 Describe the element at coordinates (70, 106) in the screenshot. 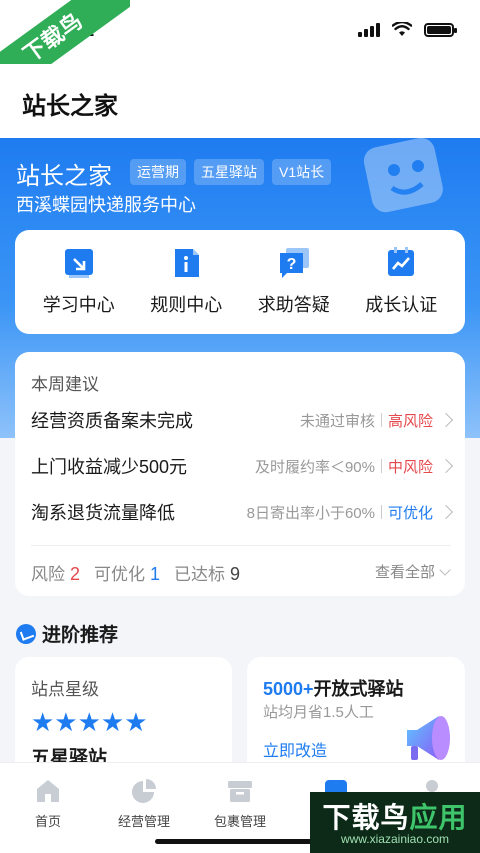

I see `page-title: 站长之家` at that location.